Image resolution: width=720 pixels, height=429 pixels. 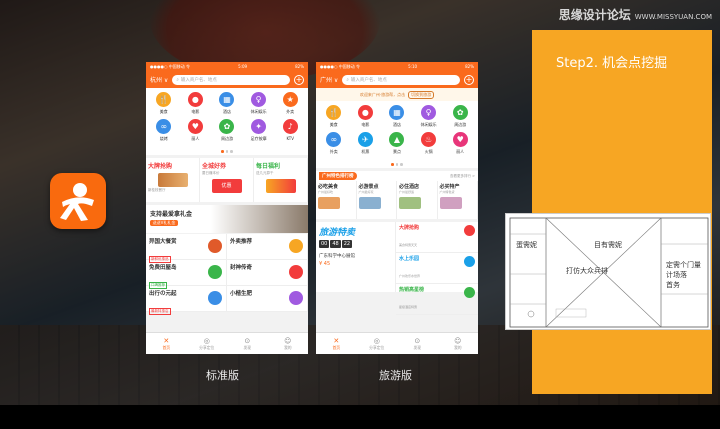 What do you see at coordinates (78, 201) in the screenshot?
I see `dianping-app-icon` at bounding box center [78, 201].